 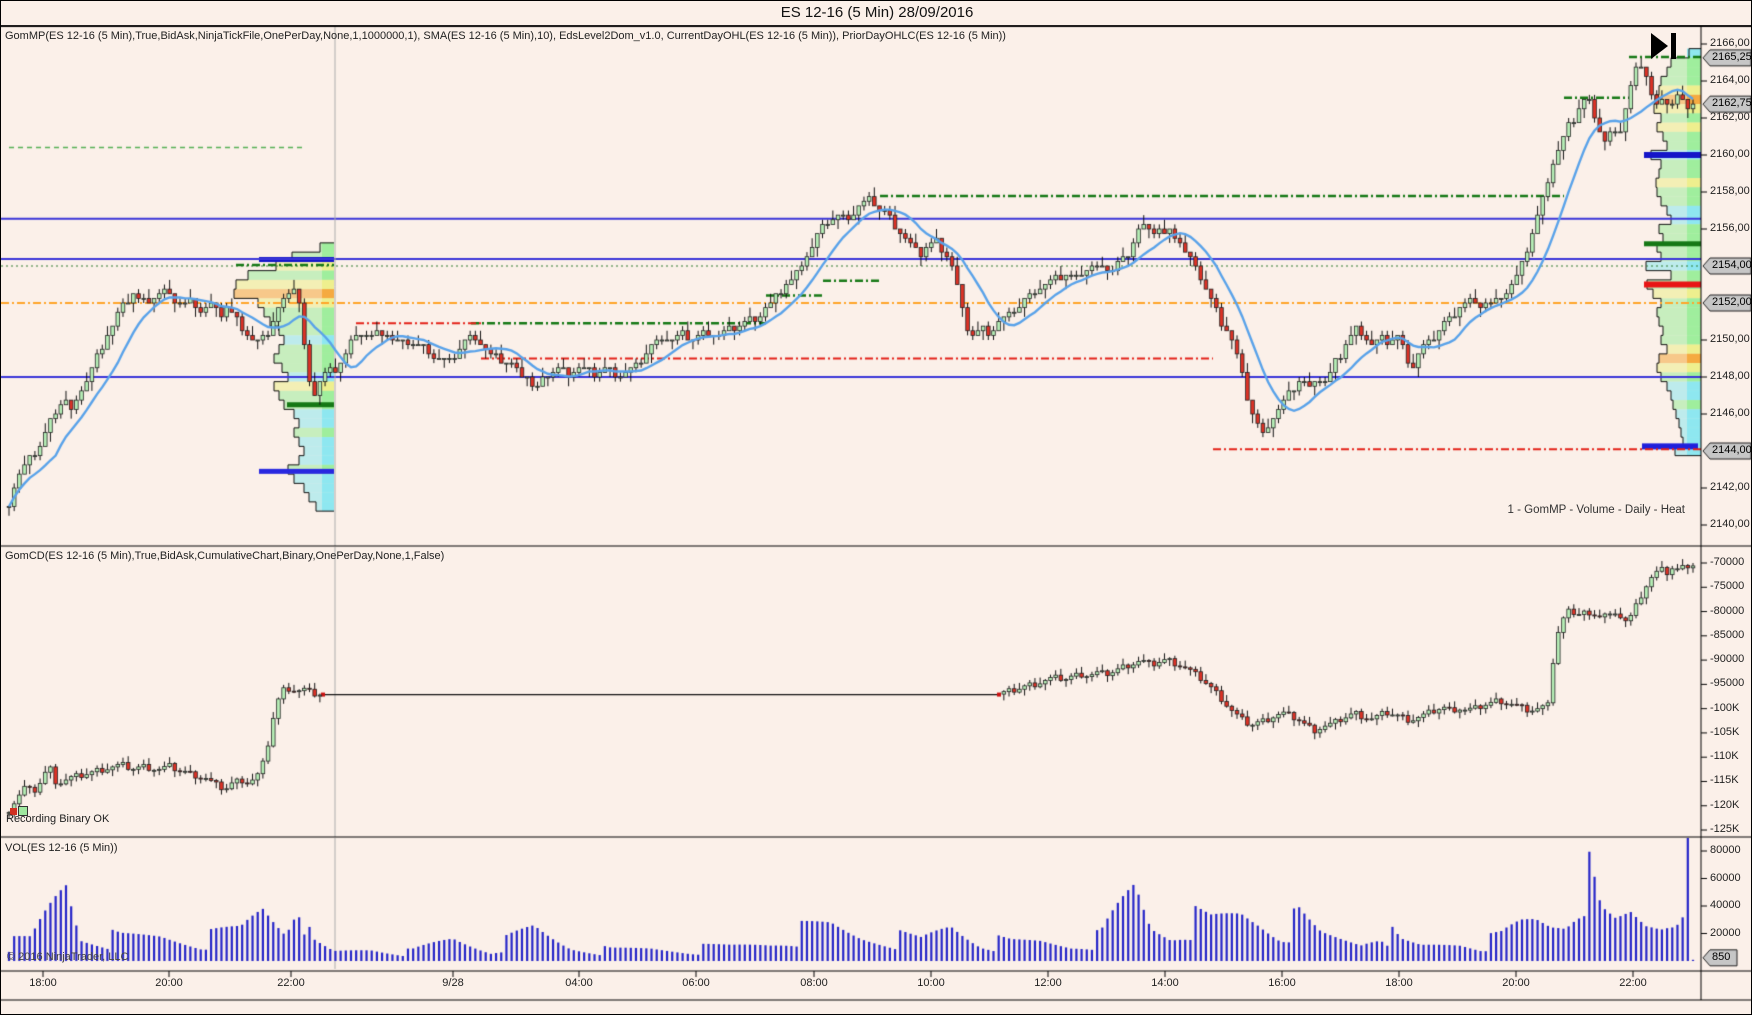 What do you see at coordinates (1732, 103) in the screenshot?
I see `price-marker: 2162,75` at bounding box center [1732, 103].